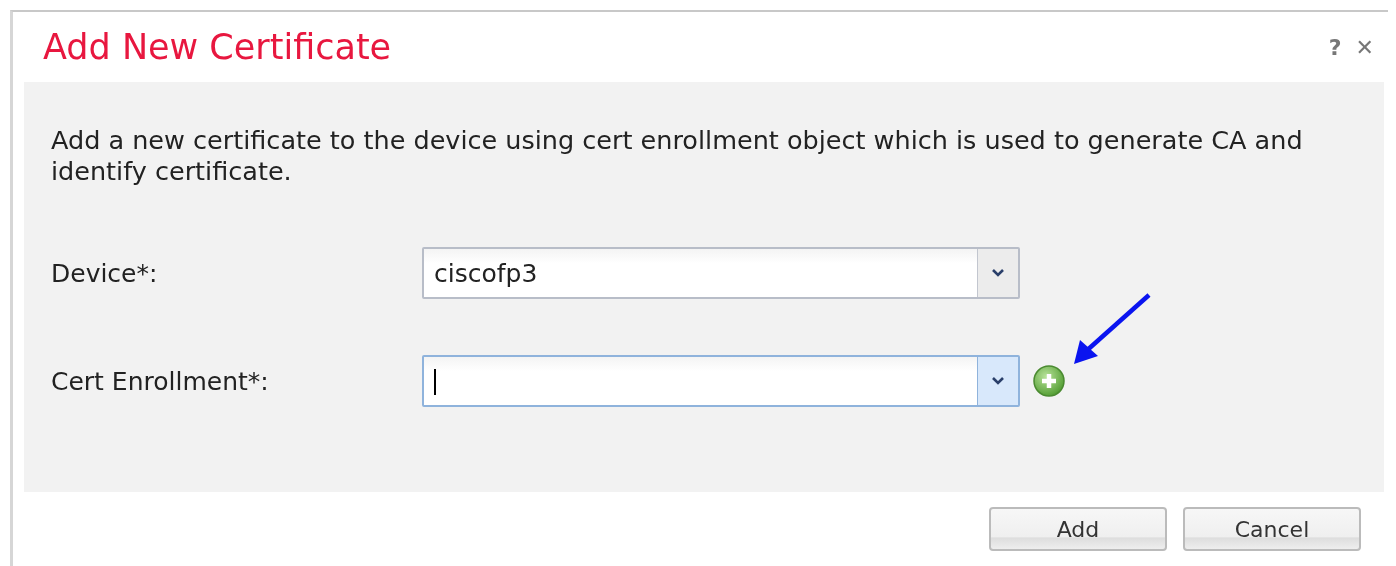 The width and height of the screenshot is (1396, 566). What do you see at coordinates (435, 382) in the screenshot?
I see `text-cursor` at bounding box center [435, 382].